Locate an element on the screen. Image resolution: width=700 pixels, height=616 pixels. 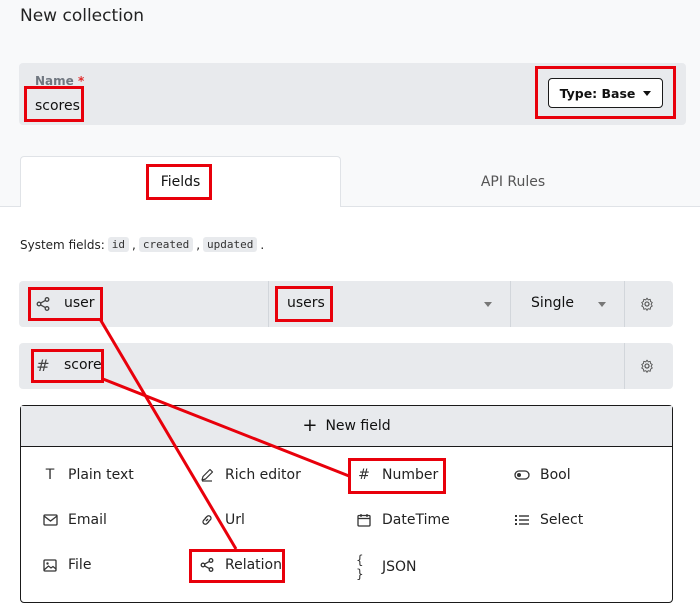
field-type-relation: Relation is located at coordinates (240, 565).